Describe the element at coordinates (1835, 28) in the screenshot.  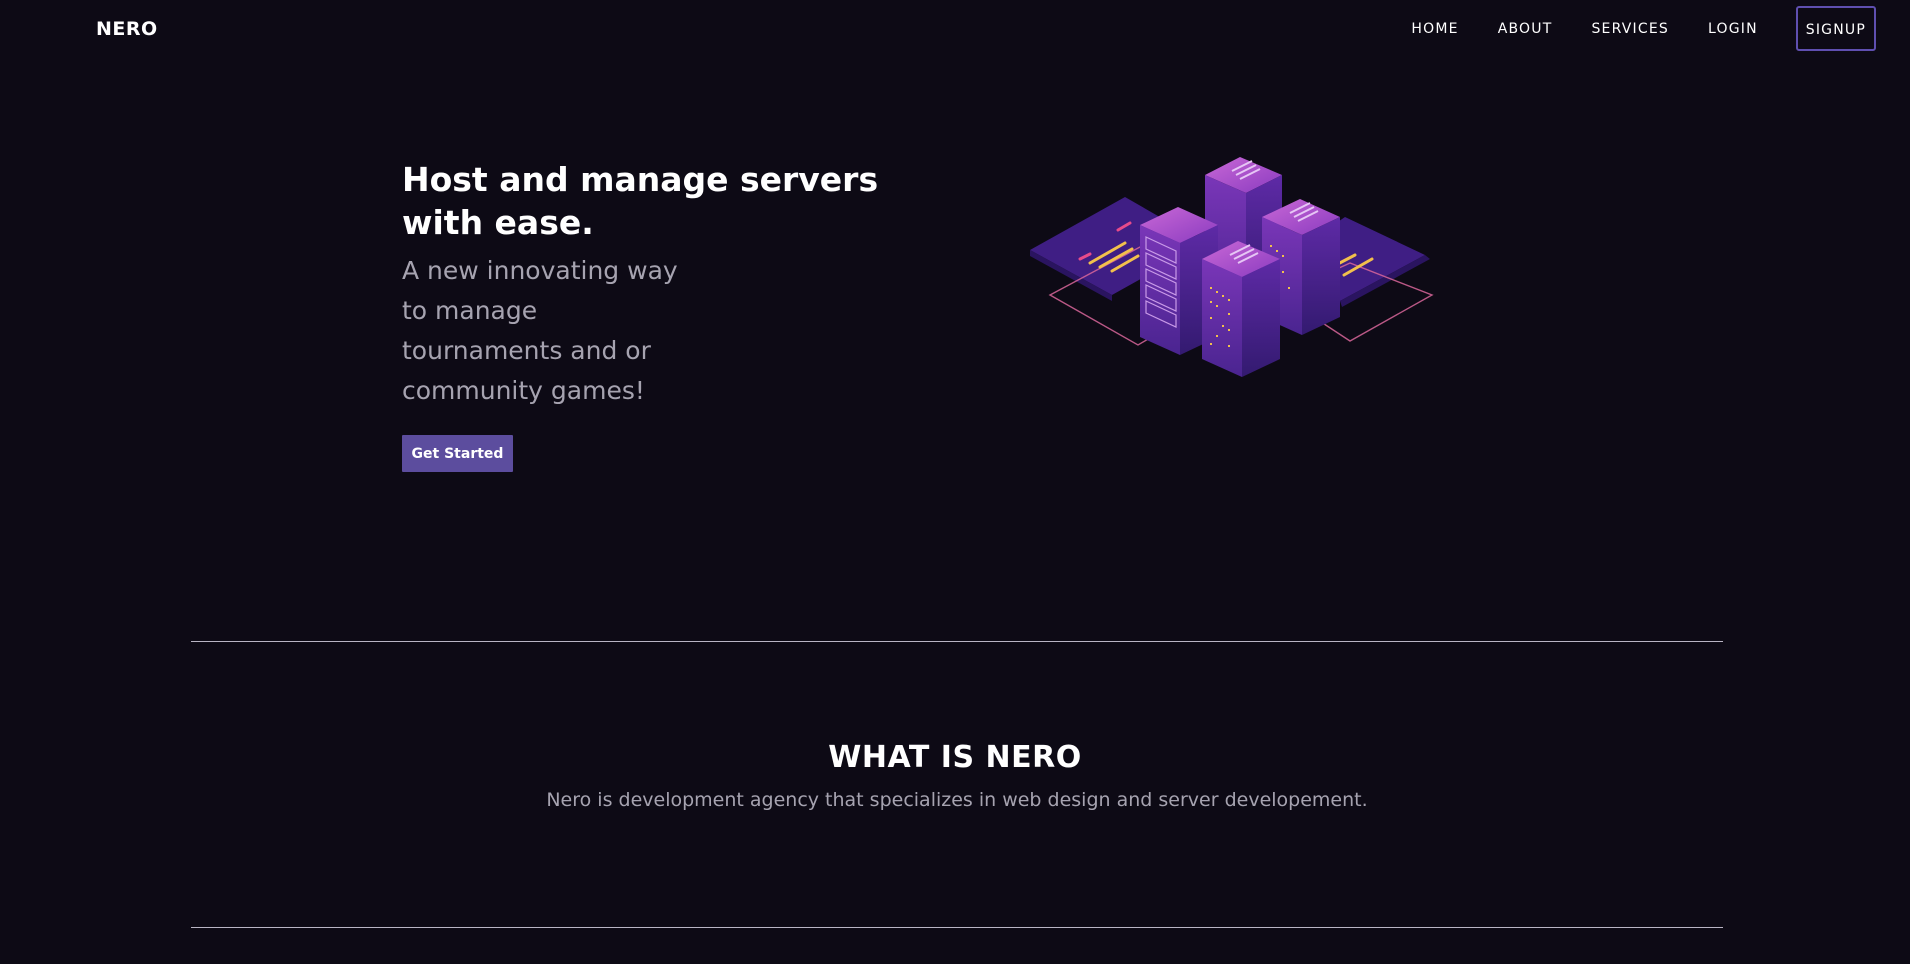
I see `signup-button: SIGNUP` at that location.